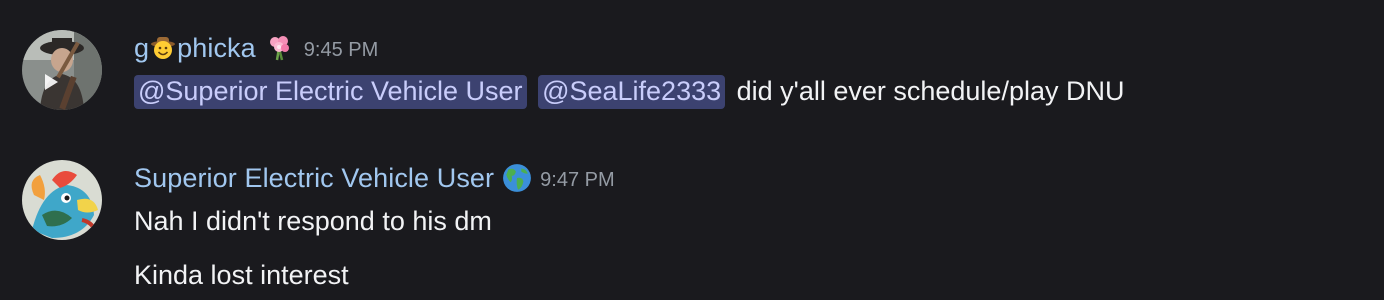  What do you see at coordinates (930, 91) in the screenshot?
I see `message-text: did y'all ever schedule/play DNU` at bounding box center [930, 91].